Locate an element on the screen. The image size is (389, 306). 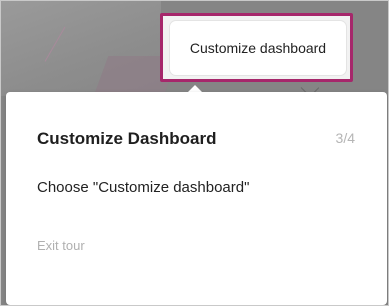
customize-dashboard-label: Customize dashboard is located at coordinates (258, 48).